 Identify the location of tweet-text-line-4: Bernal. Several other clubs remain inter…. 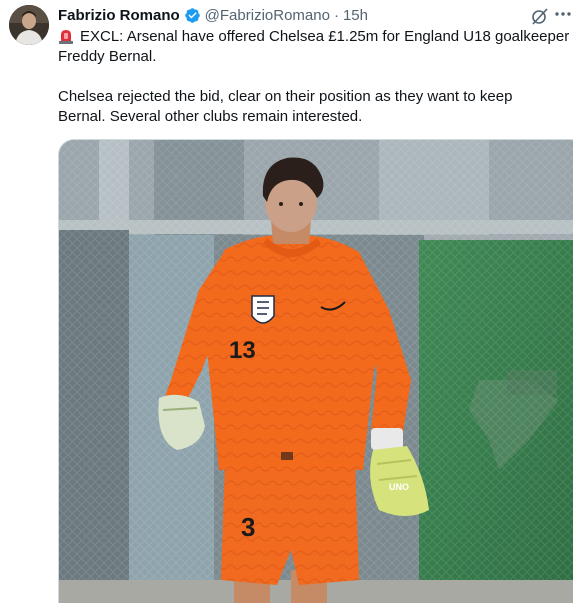
(210, 116).